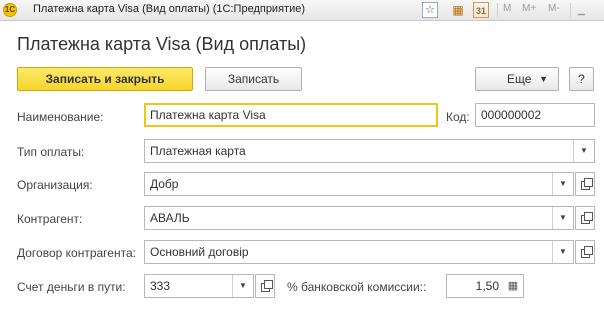  I want to click on code-label: Код:, so click(458, 117).